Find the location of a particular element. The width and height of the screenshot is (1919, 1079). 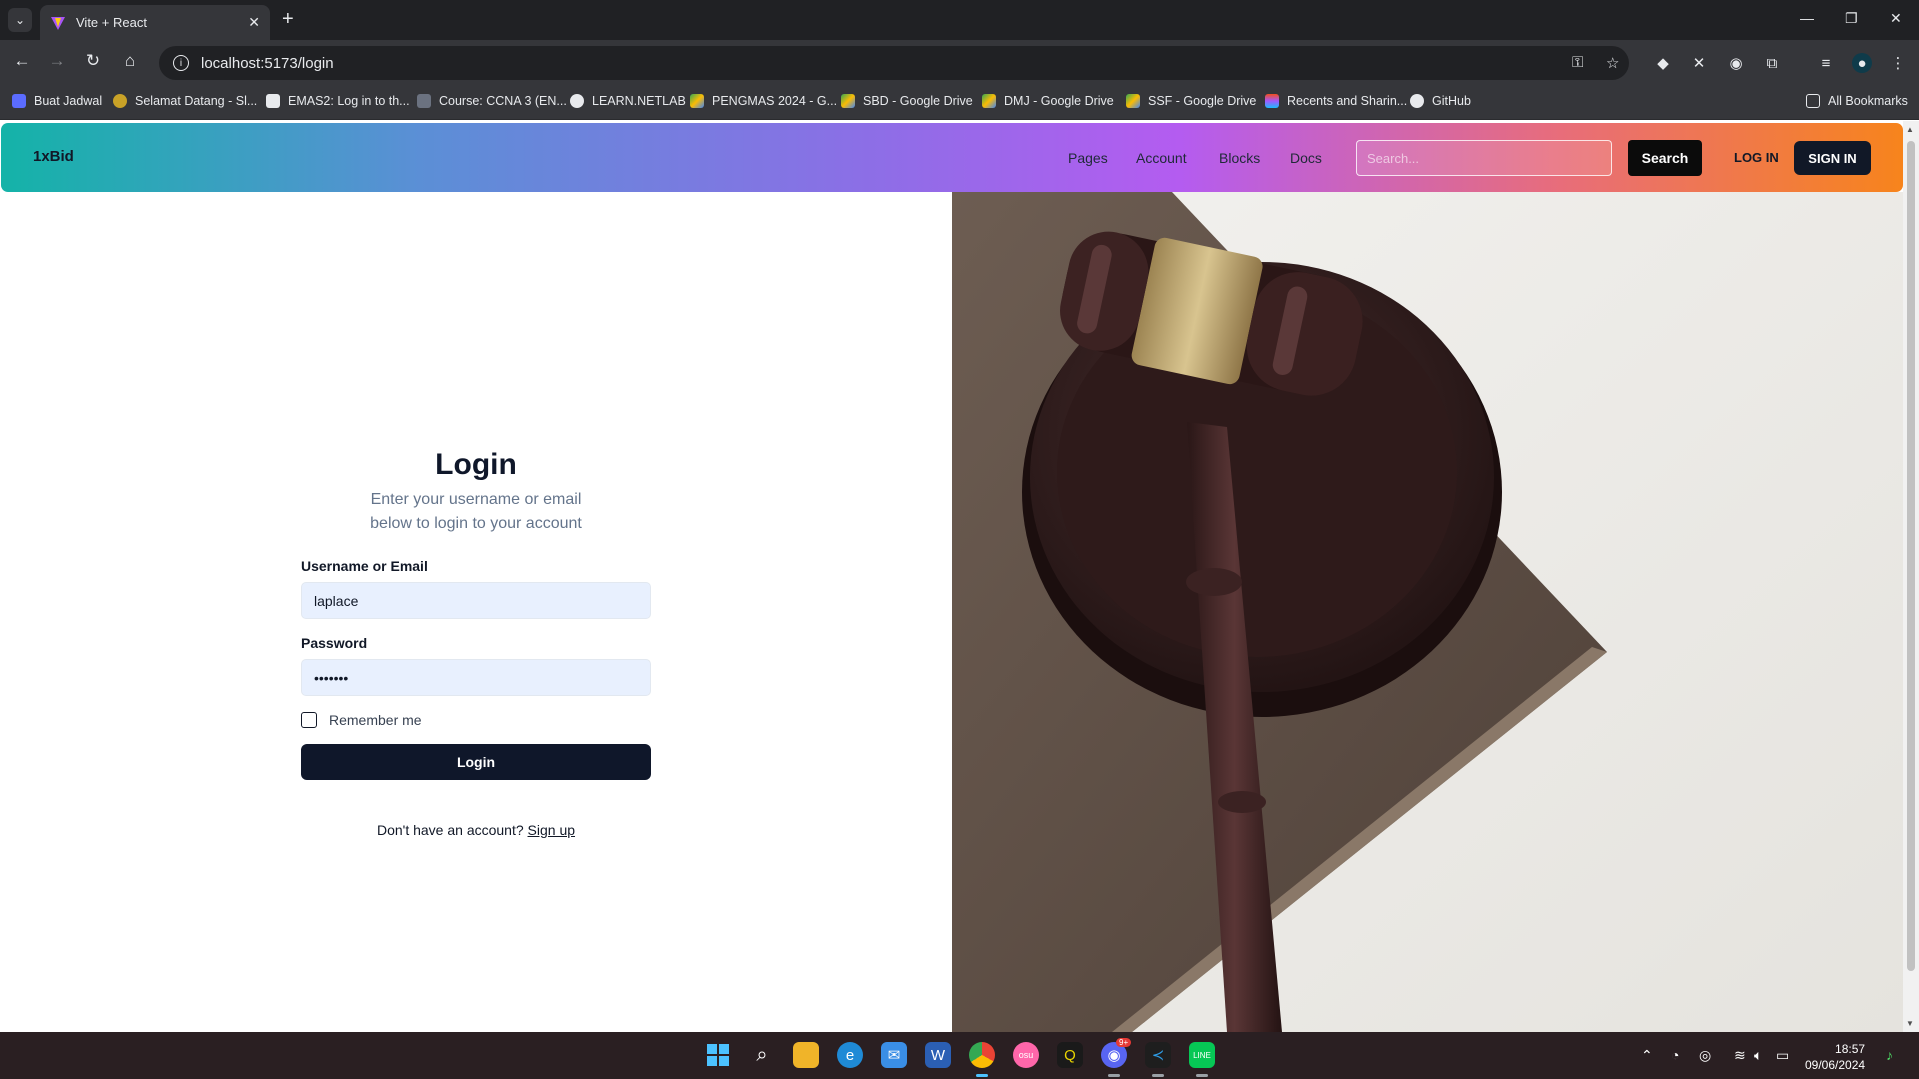

nav-pages: Pages is located at coordinates (1088, 158).